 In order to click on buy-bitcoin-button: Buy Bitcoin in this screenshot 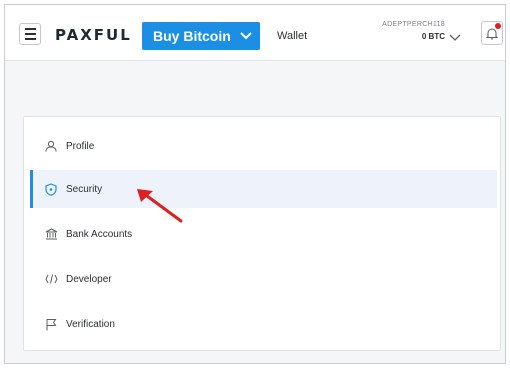, I will do `click(201, 36)`.